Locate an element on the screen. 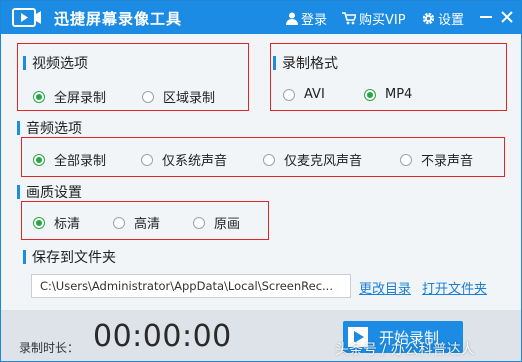  format-title-text: 录制格式 is located at coordinates (310, 64).